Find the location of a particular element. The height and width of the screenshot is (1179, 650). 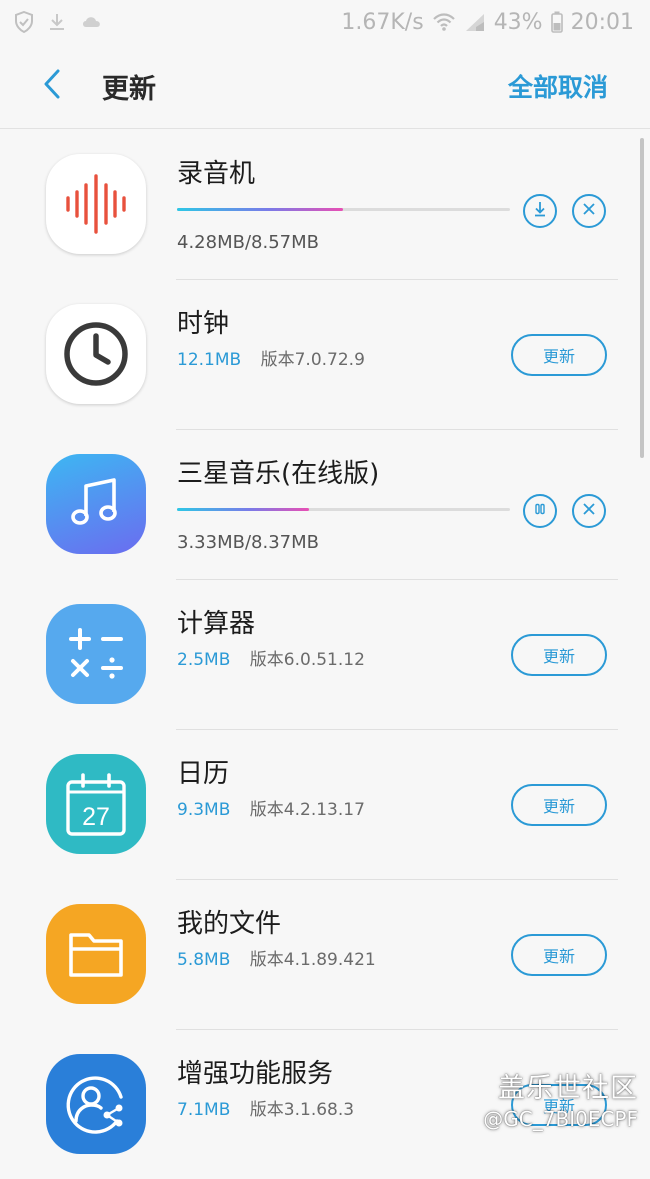

battery-icon is located at coordinates (556, 22).